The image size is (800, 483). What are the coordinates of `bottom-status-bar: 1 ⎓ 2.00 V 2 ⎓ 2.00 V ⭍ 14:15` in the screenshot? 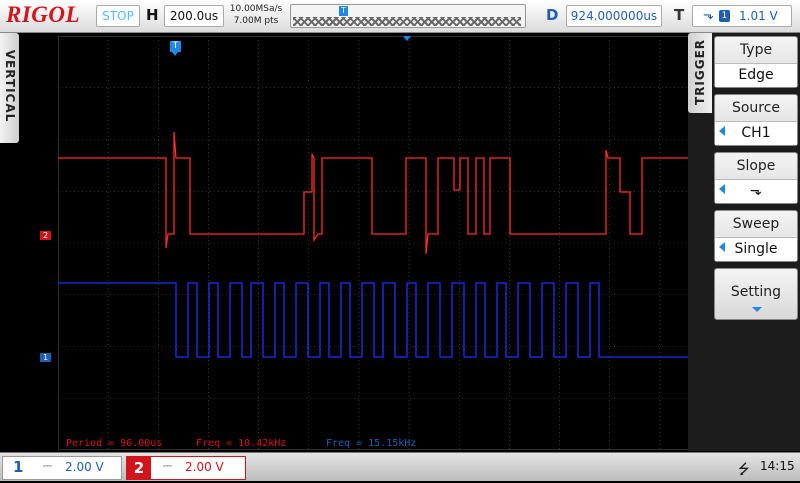 It's located at (400, 466).